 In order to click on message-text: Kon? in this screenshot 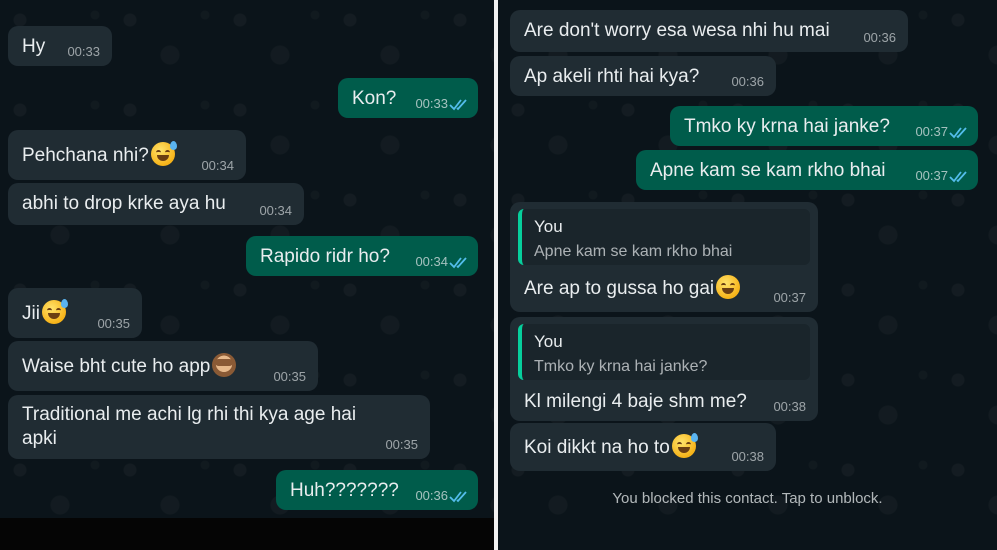, I will do `click(374, 98)`.